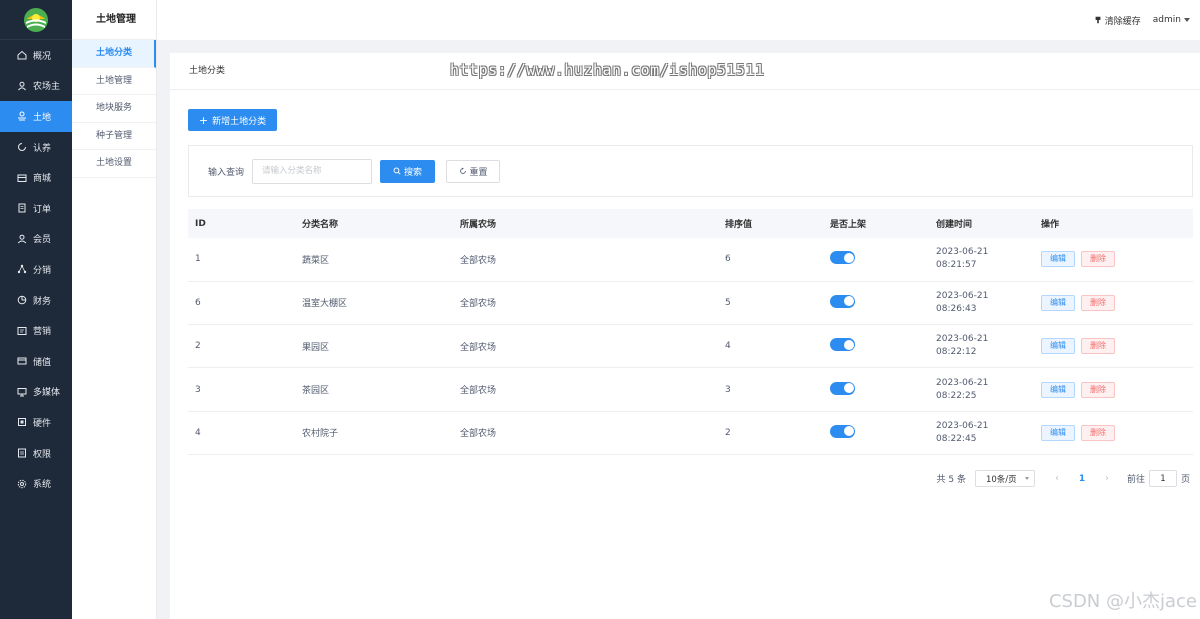 This screenshot has width=1200, height=619. Describe the element at coordinates (36, 330) in the screenshot. I see `sidebar-item: 营销` at that location.